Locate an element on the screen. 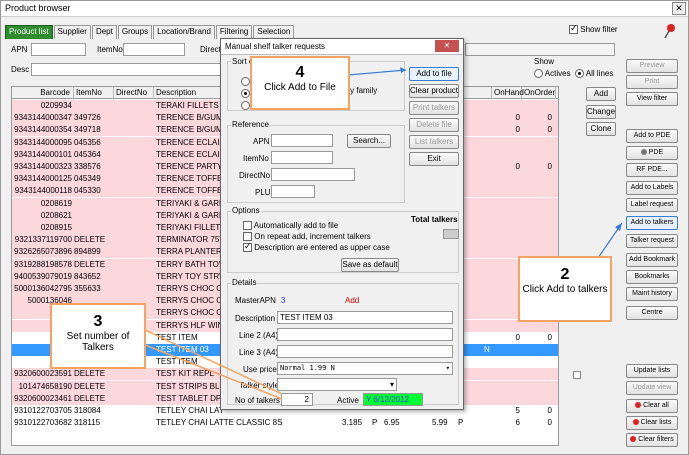 The width and height of the screenshot is (689, 455). cell-barcode: 0208621 is located at coordinates (56, 215).